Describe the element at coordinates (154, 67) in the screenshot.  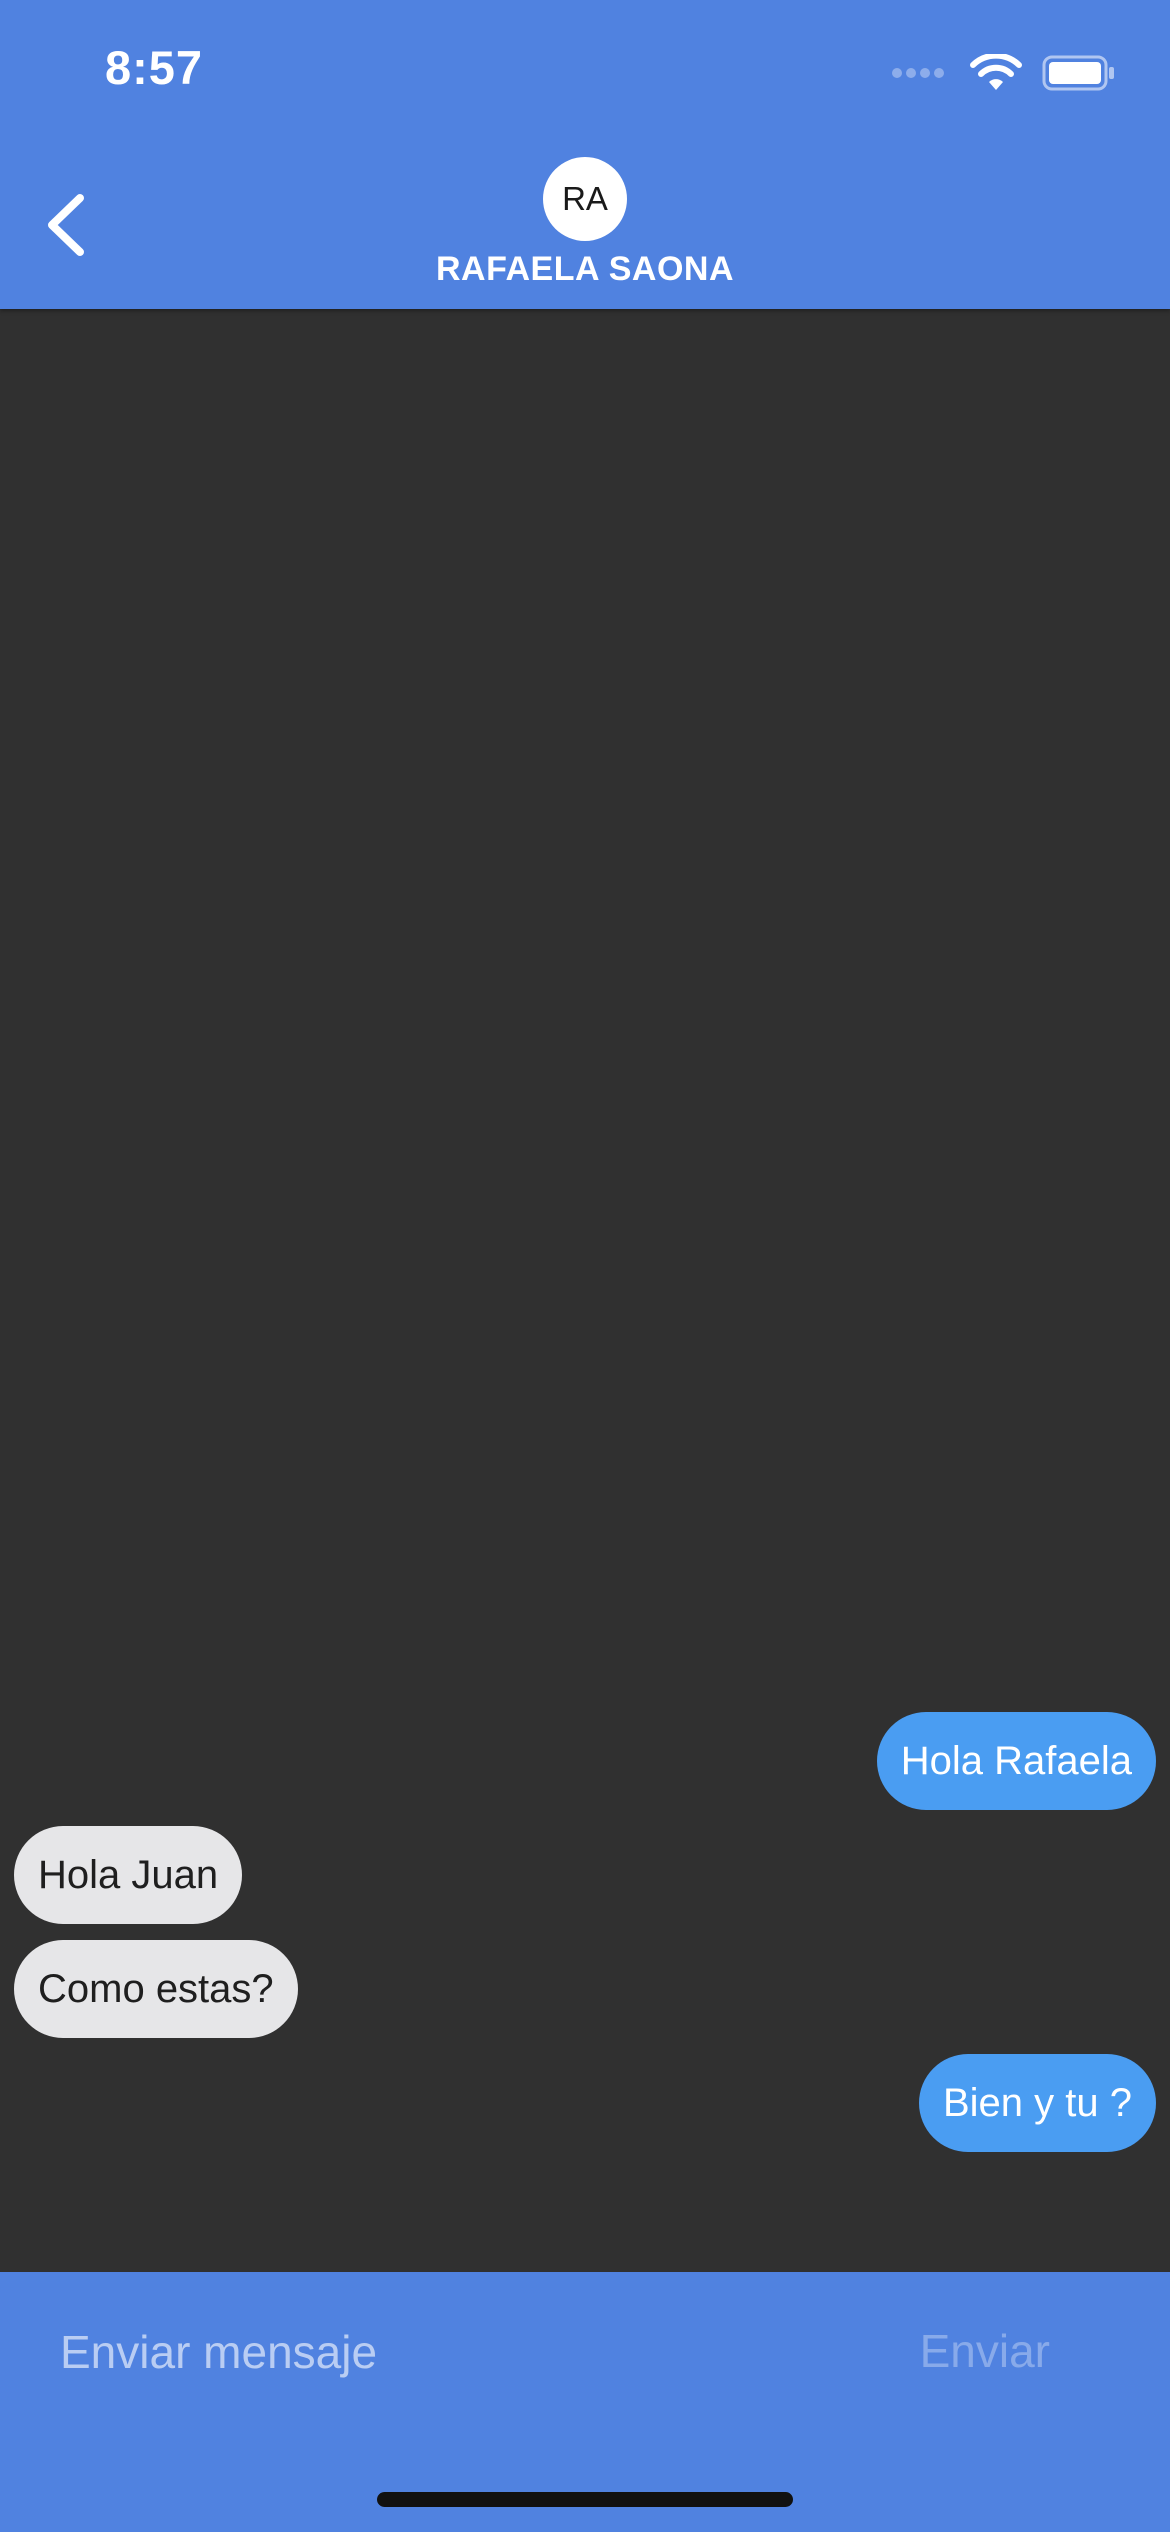
I see `status-time: 8:57` at that location.